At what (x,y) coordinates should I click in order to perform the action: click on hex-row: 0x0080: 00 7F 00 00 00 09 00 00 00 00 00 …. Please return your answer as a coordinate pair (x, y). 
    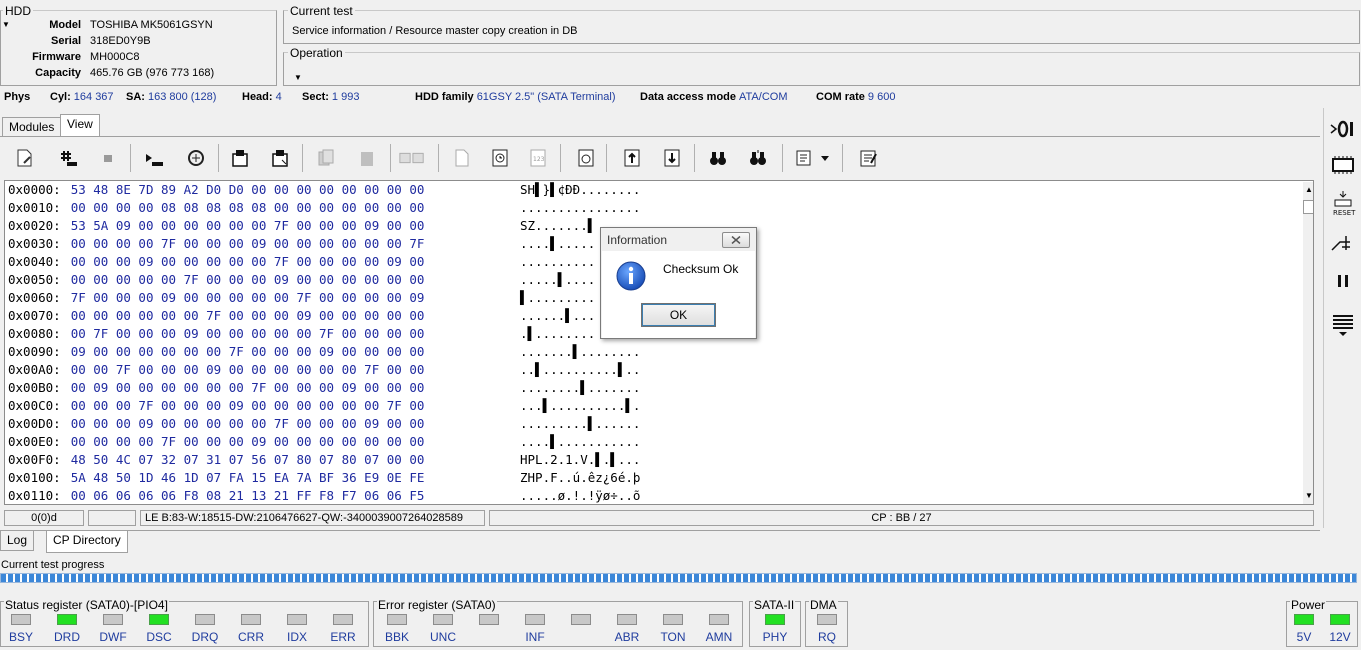
    Looking at the image, I should click on (301, 335).